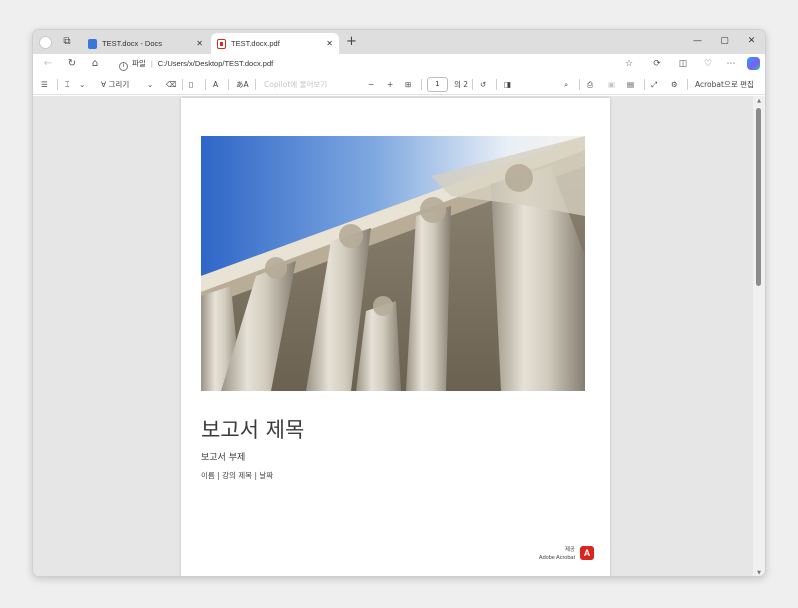  What do you see at coordinates (139, 63) in the screenshot?
I see `scheme-label: 파일` at bounding box center [139, 63].